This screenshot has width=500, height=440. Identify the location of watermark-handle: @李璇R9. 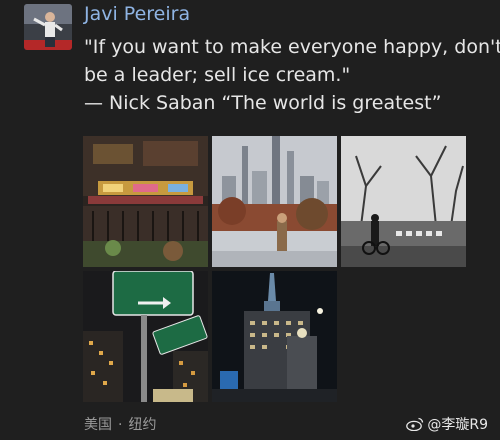
(457, 425).